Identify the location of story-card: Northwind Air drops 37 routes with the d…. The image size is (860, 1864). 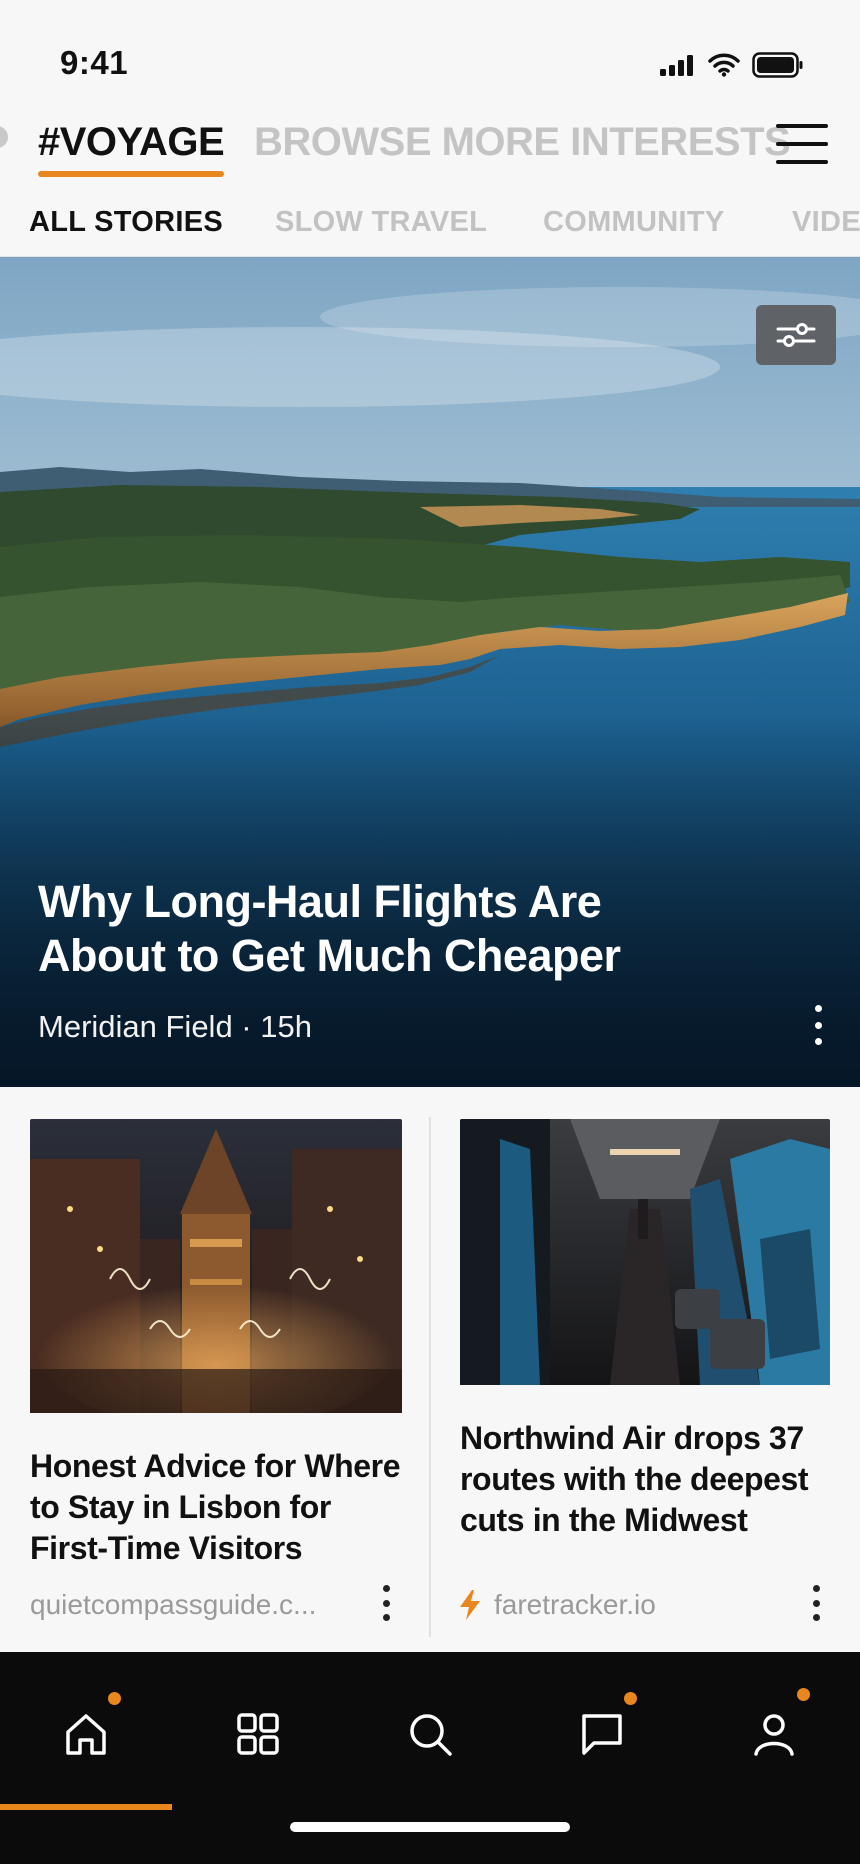
(645, 1370).